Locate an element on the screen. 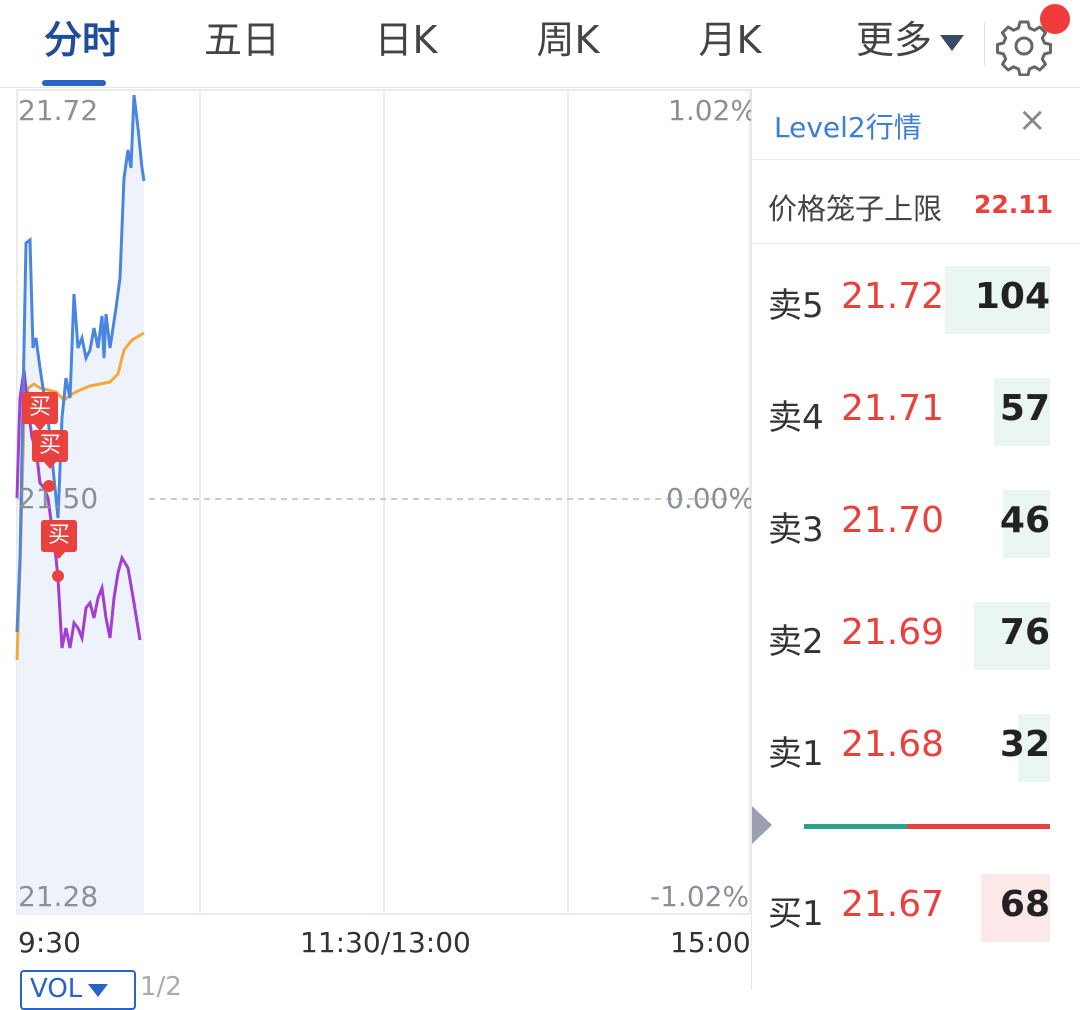  more-dropdown: 更多 is located at coordinates (910, 44).